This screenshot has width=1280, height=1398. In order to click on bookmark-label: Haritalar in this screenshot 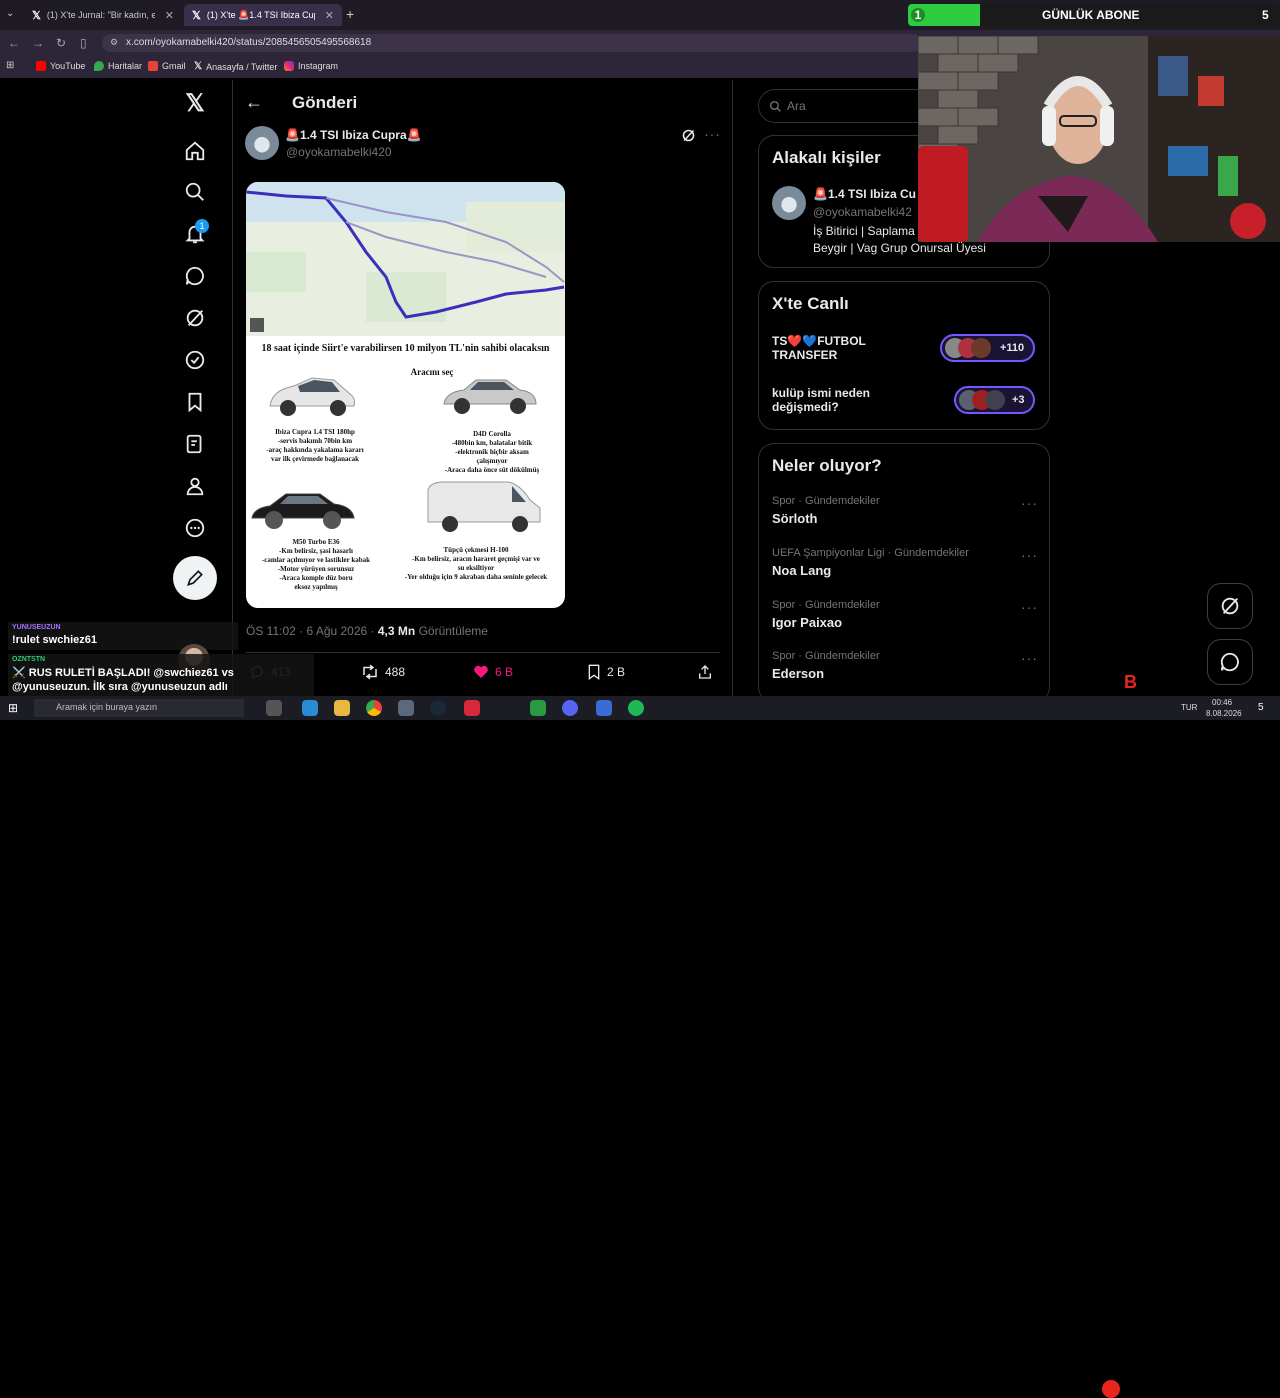, I will do `click(125, 66)`.